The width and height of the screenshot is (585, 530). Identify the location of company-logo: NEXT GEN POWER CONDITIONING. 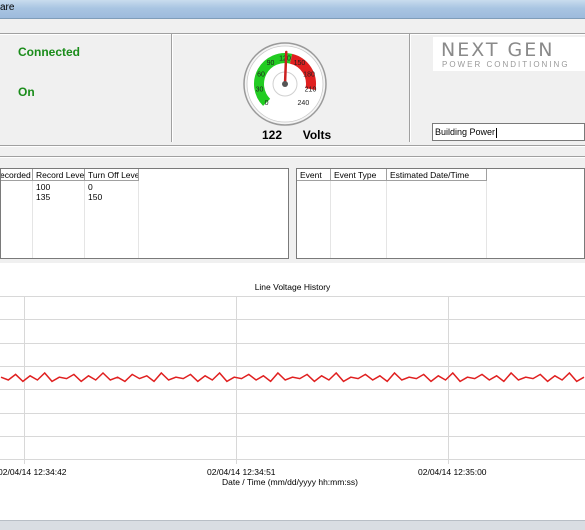
(509, 54).